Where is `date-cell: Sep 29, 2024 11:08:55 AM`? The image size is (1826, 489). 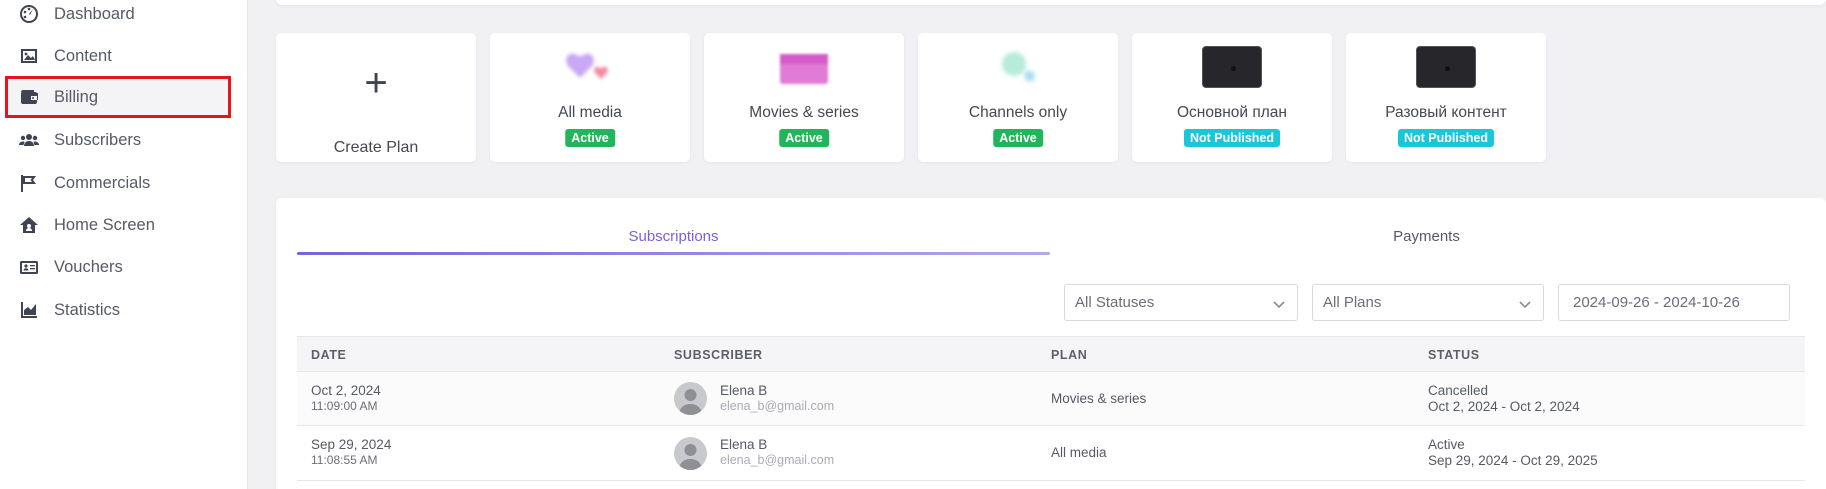 date-cell: Sep 29, 2024 11:08:55 AM is located at coordinates (351, 452).